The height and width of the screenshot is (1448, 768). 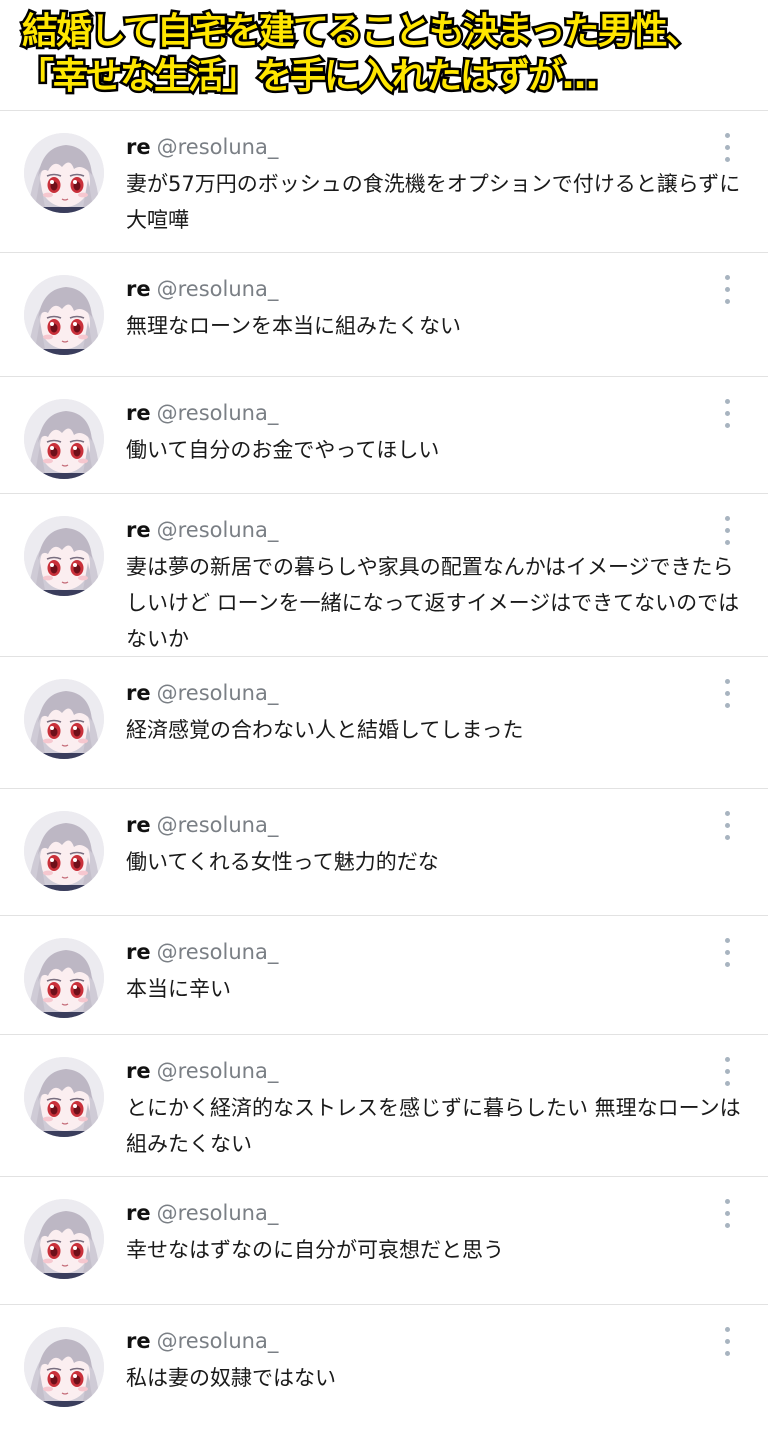 I want to click on tweet-text: とにかく経済的なストレスを感じずに暮らしたい 無理なローンは組みたくない, so click(x=433, y=1126).